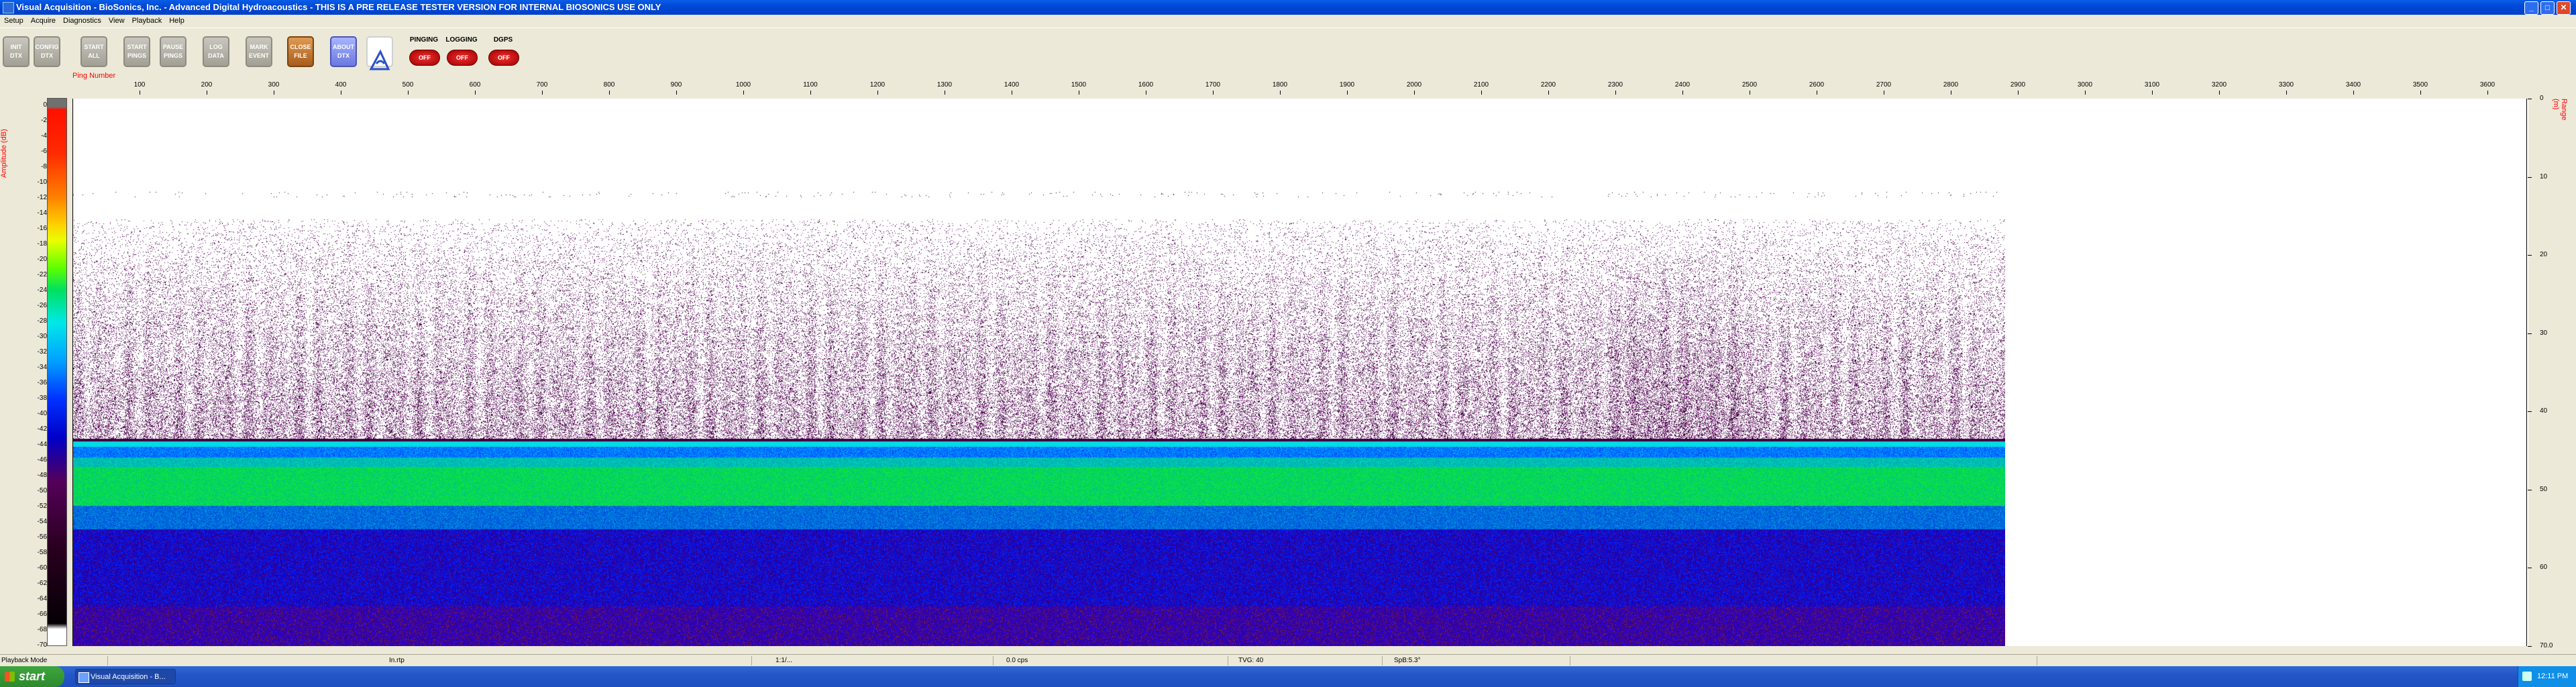  I want to click on ping-tick-label: 3100, so click(2152, 85).